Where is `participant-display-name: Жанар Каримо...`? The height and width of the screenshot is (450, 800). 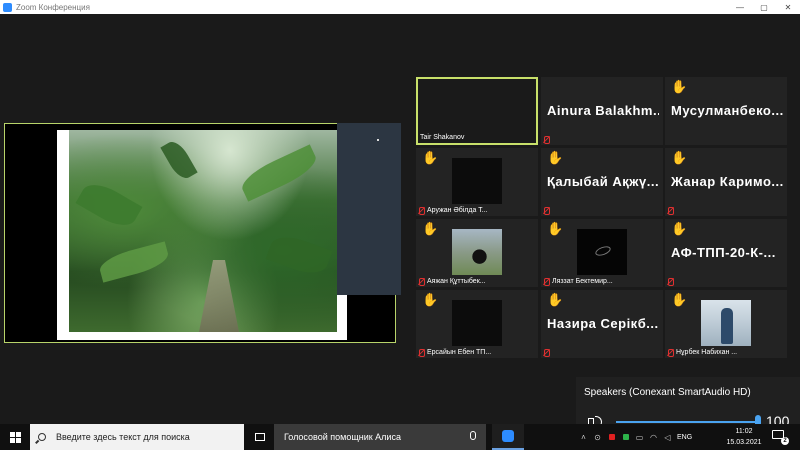 participant-display-name: Жанар Каримо... is located at coordinates (727, 181).